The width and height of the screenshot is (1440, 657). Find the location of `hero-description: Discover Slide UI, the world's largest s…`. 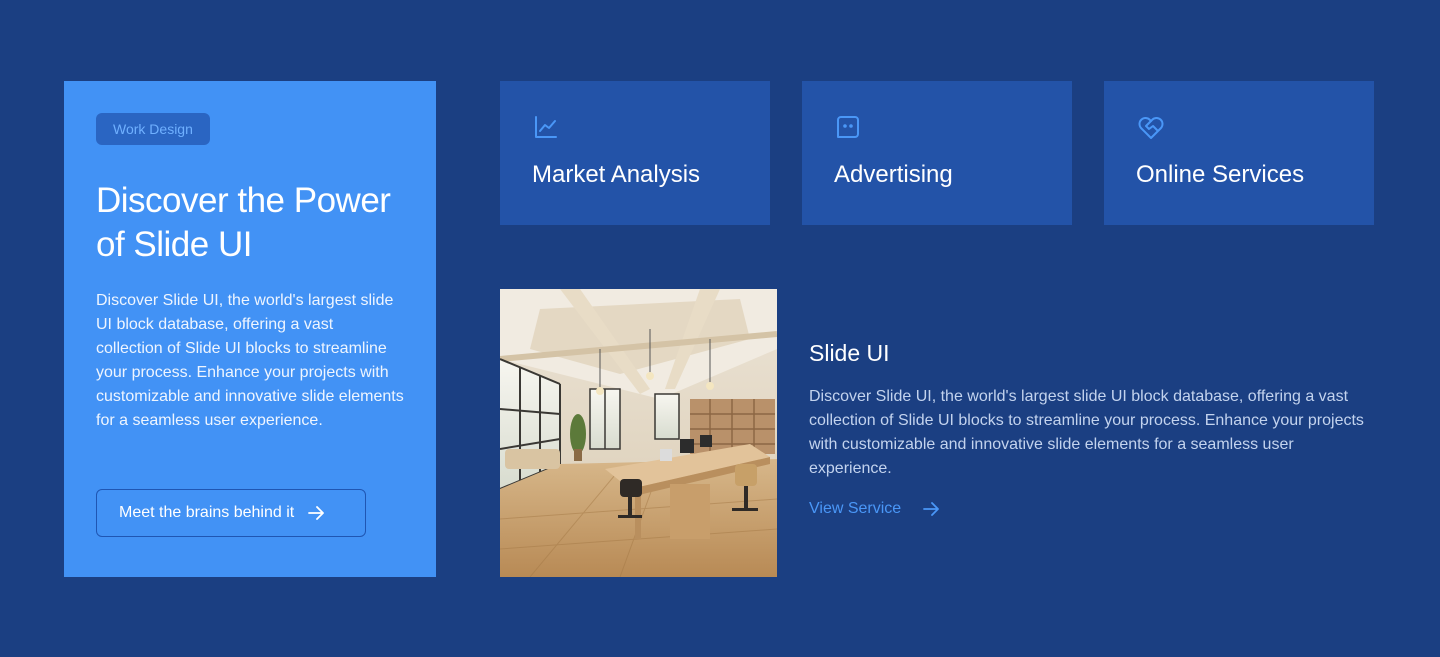

hero-description: Discover Slide UI, the world's largest s… is located at coordinates (250, 360).